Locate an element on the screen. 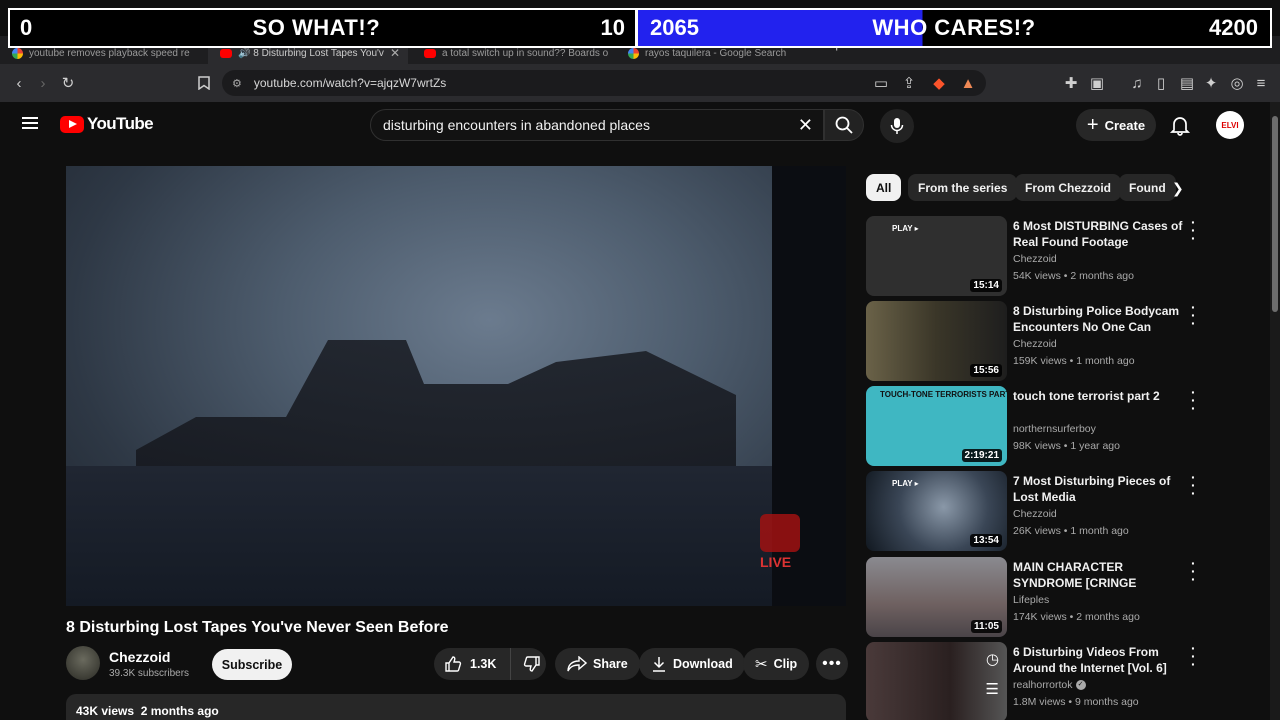 The width and height of the screenshot is (1280, 720). video-thumbnail: PLAY ▸ 13:54 is located at coordinates (936, 511).